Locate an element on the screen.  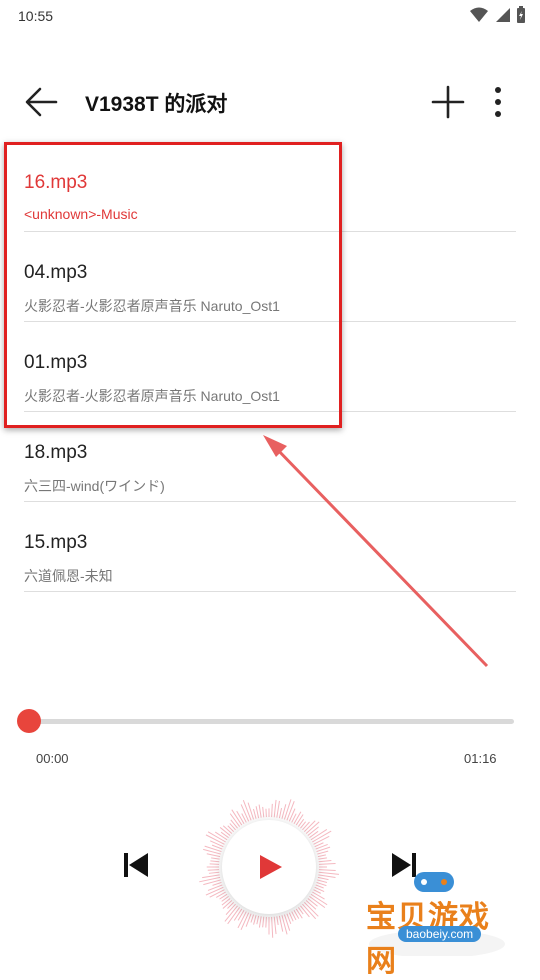
previous-button is located at coordinates (136, 865).